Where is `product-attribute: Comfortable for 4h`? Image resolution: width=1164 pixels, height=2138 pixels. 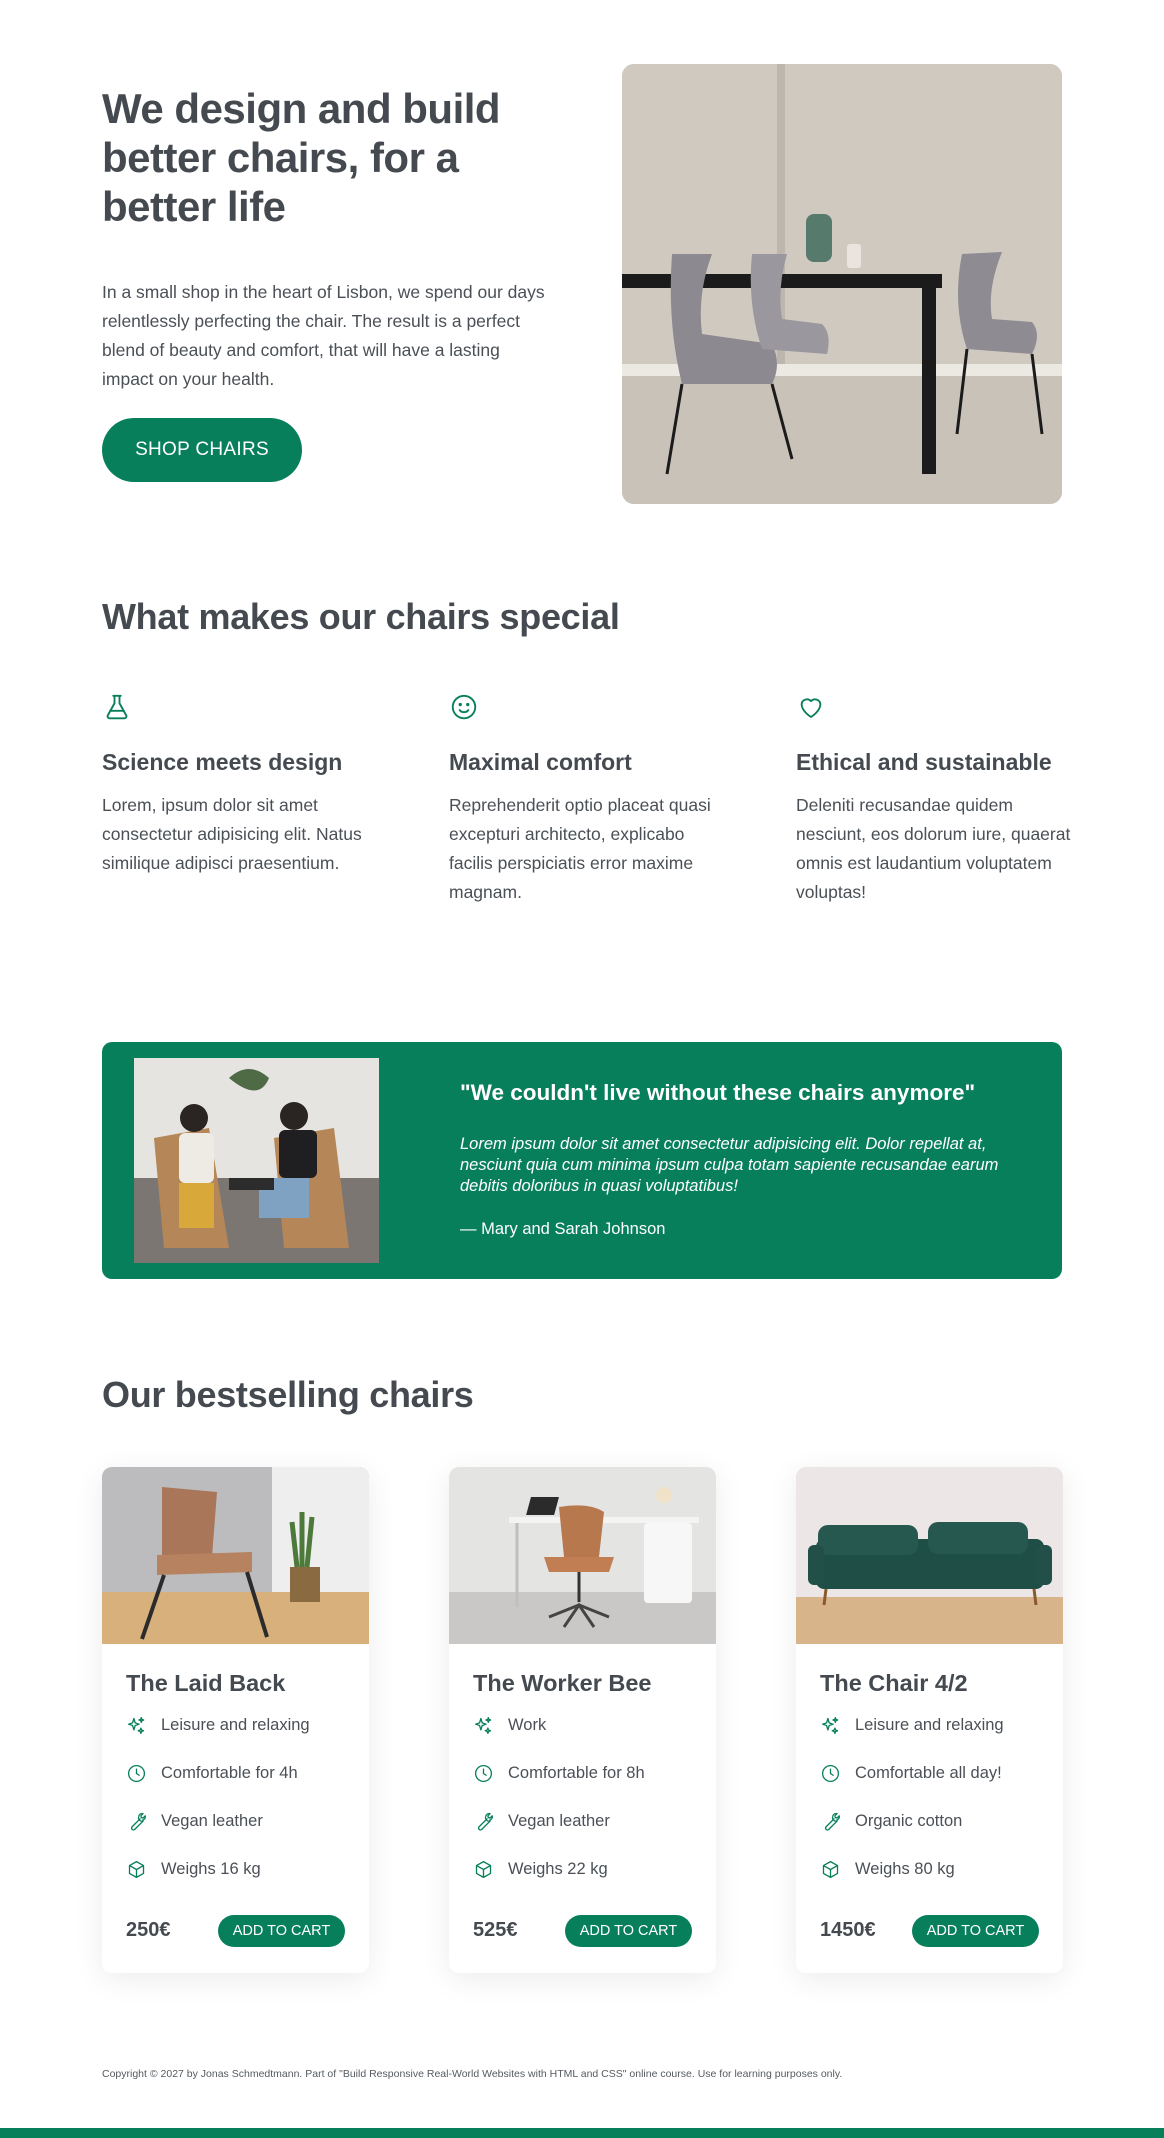 product-attribute: Comfortable for 4h is located at coordinates (212, 1773).